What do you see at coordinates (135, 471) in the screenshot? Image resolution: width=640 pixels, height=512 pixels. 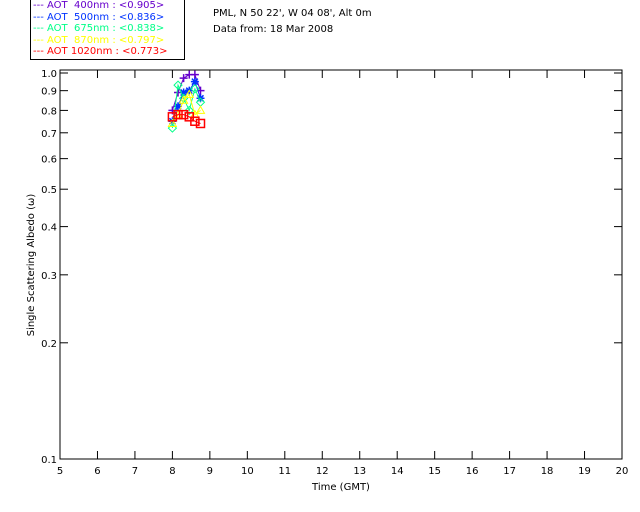 I see `x-tick-label: 7` at bounding box center [135, 471].